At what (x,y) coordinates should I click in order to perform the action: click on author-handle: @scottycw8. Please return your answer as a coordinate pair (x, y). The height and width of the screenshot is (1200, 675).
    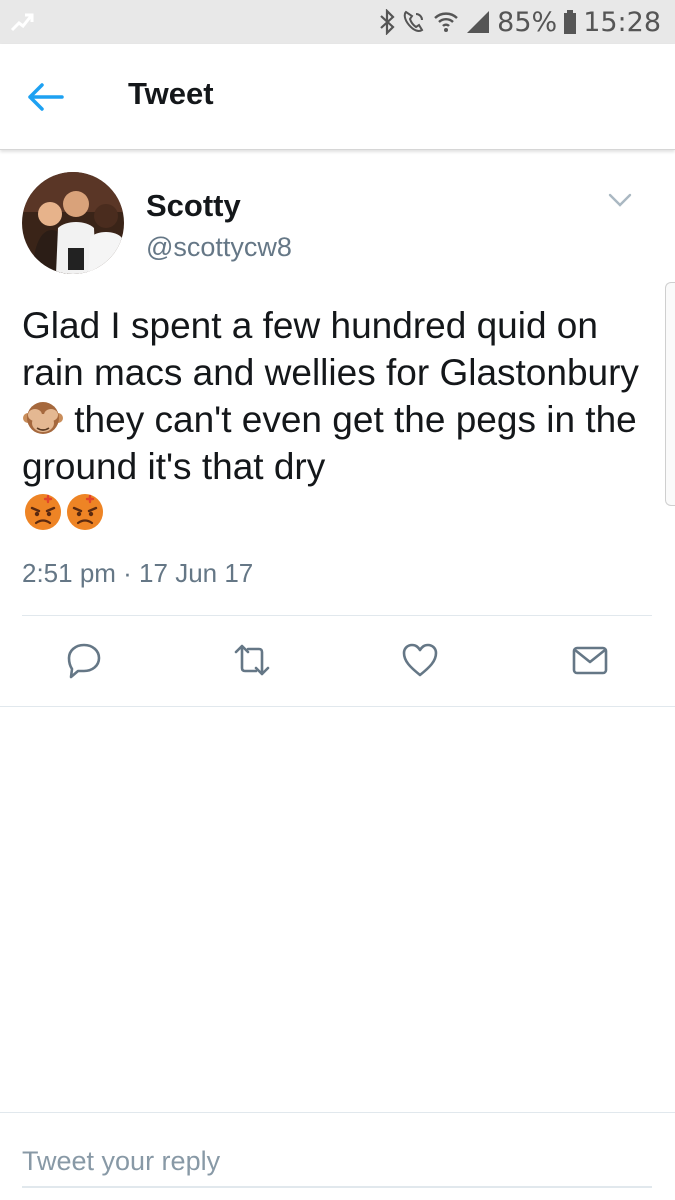
    Looking at the image, I should click on (219, 247).